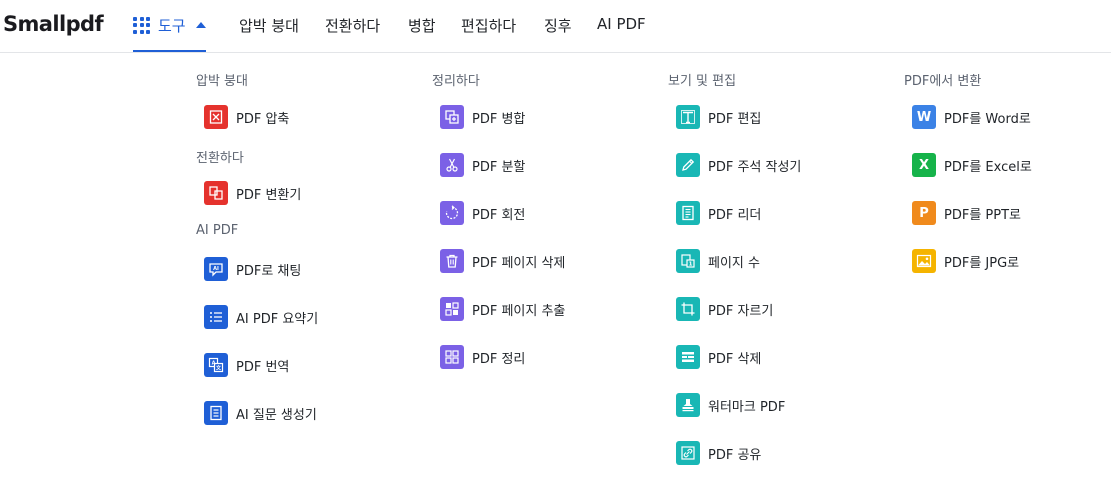 The image size is (1111, 477). What do you see at coordinates (452, 117) in the screenshot?
I see `merge-icon` at bounding box center [452, 117].